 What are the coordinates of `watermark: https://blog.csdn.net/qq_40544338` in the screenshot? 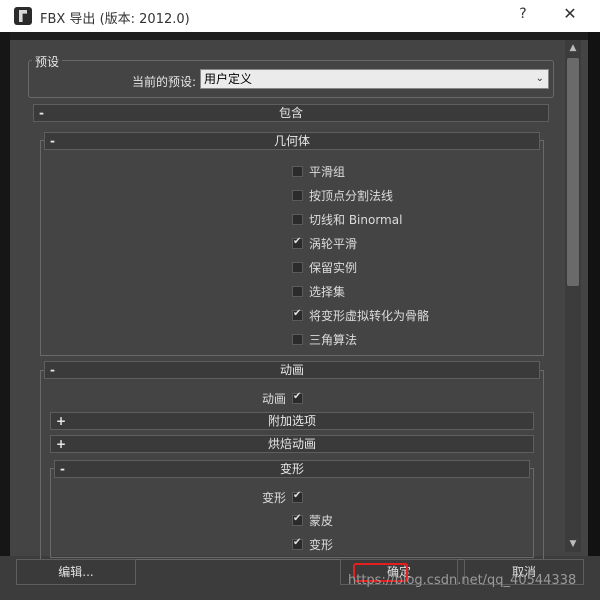 It's located at (462, 580).